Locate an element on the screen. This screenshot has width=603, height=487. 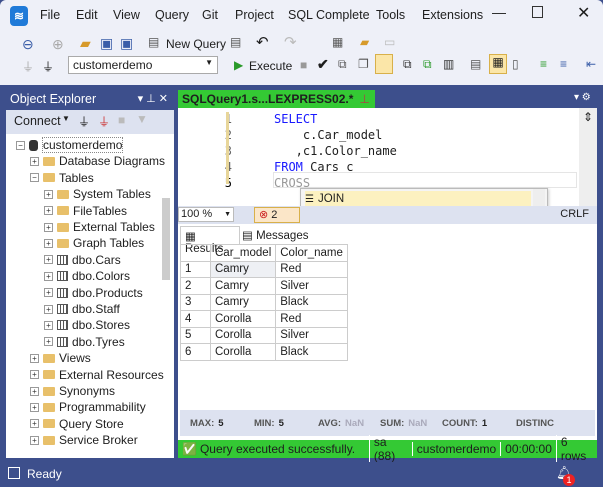
menu-query: Query is located at coordinates (172, 15).